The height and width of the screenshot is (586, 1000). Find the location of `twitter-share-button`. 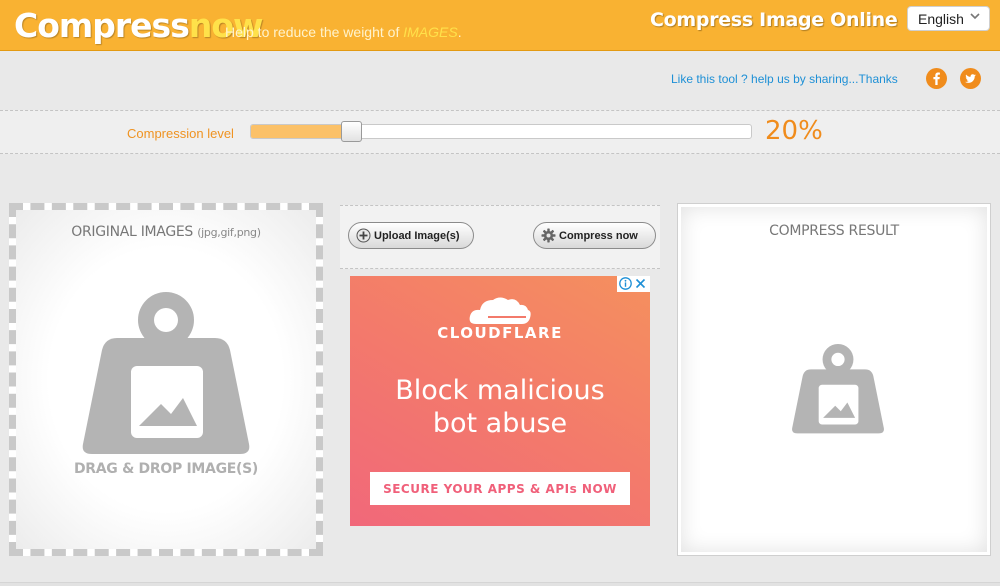

twitter-share-button is located at coordinates (970, 78).